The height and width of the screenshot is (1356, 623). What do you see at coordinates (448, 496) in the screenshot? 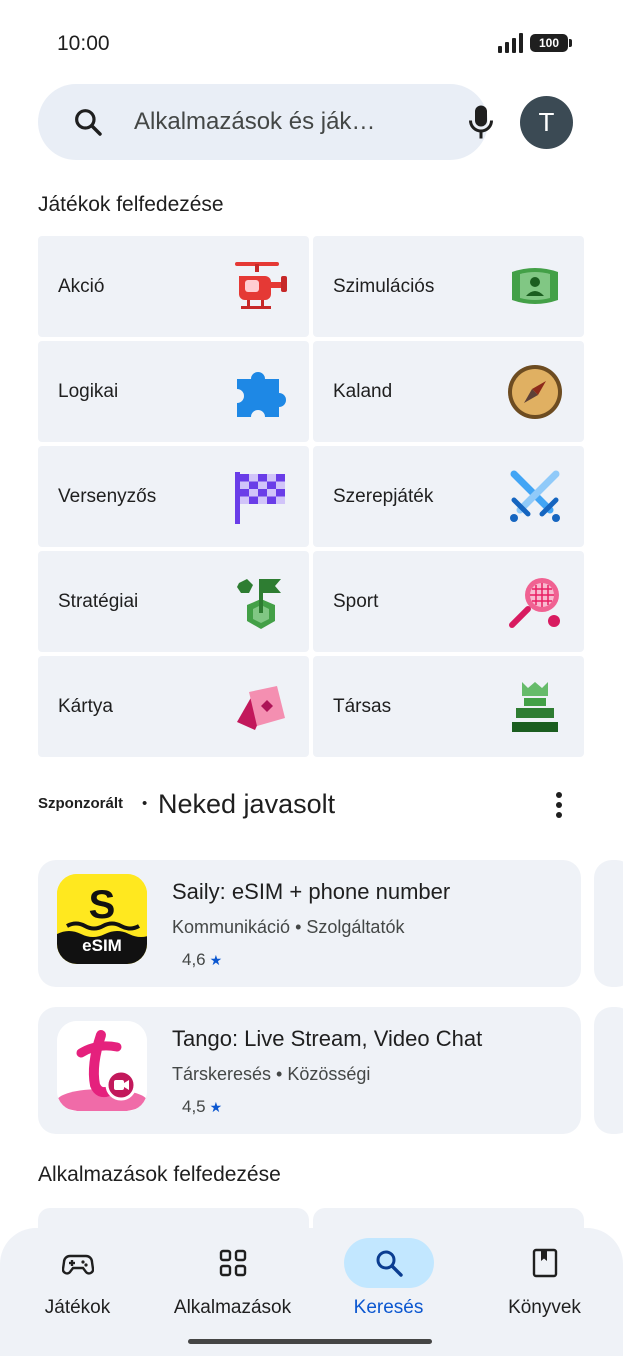
I see `category-rpg: Szerepjáték` at bounding box center [448, 496].